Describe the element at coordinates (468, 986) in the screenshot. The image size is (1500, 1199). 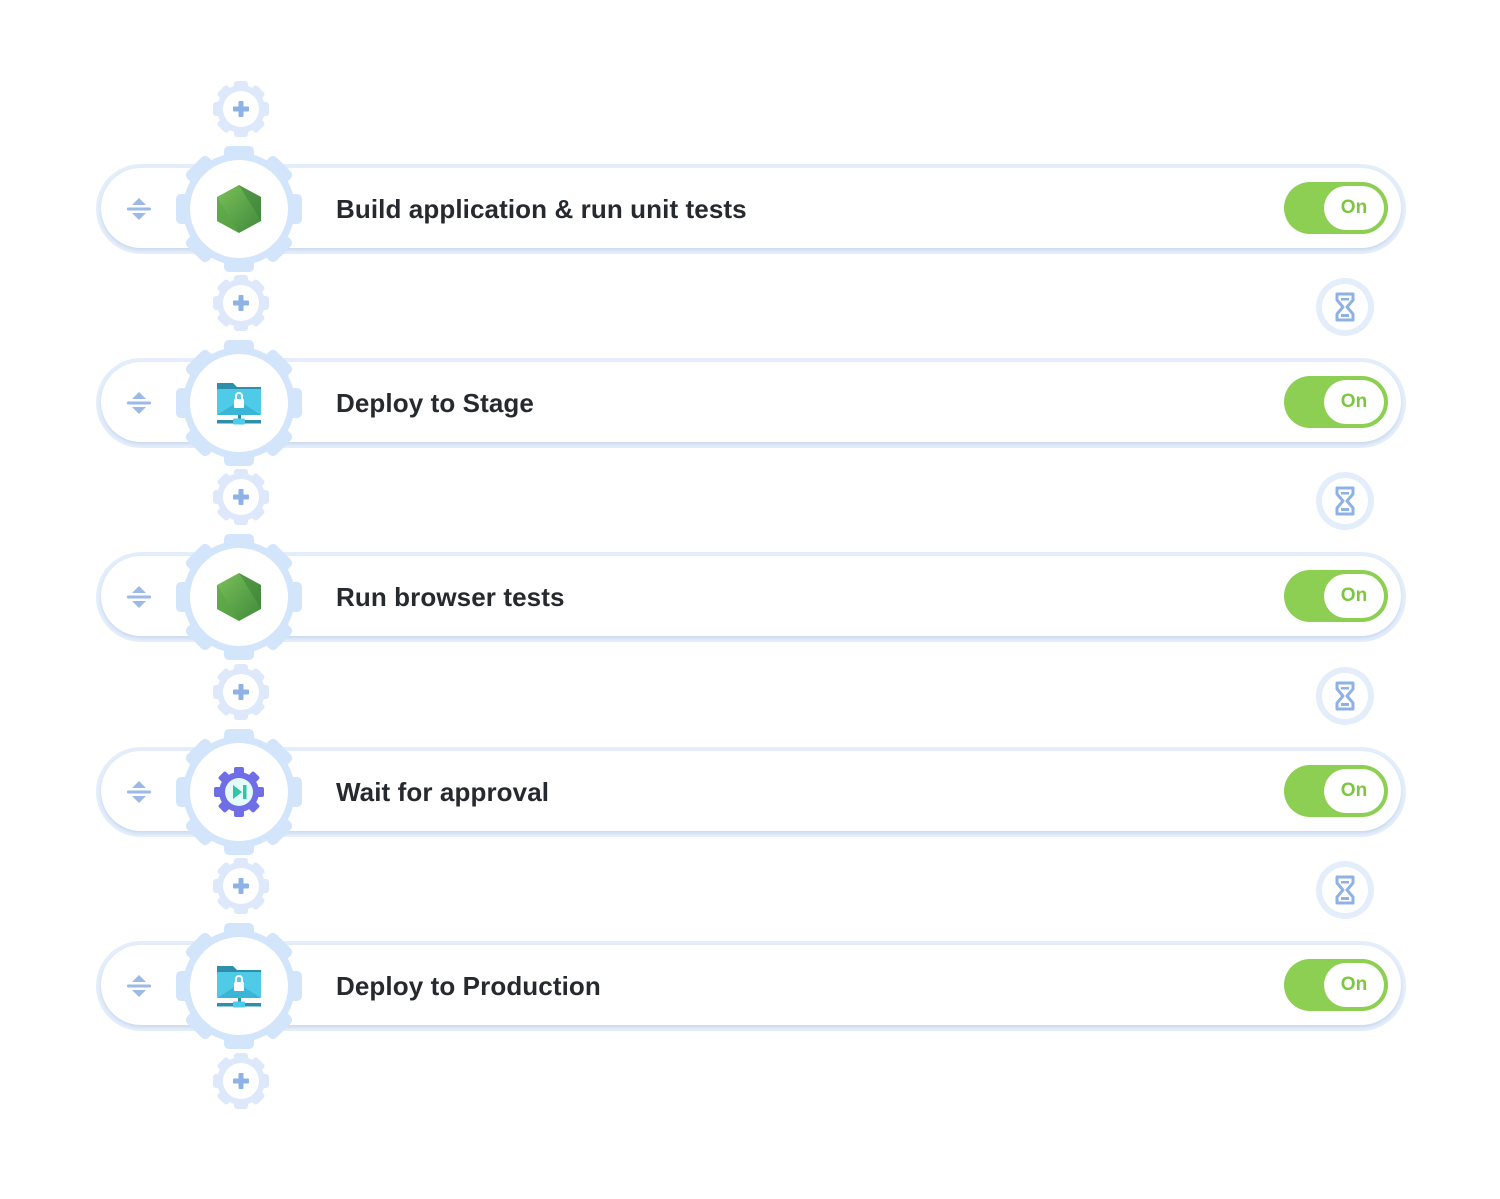
I see `step-label: Deploy to Production` at that location.